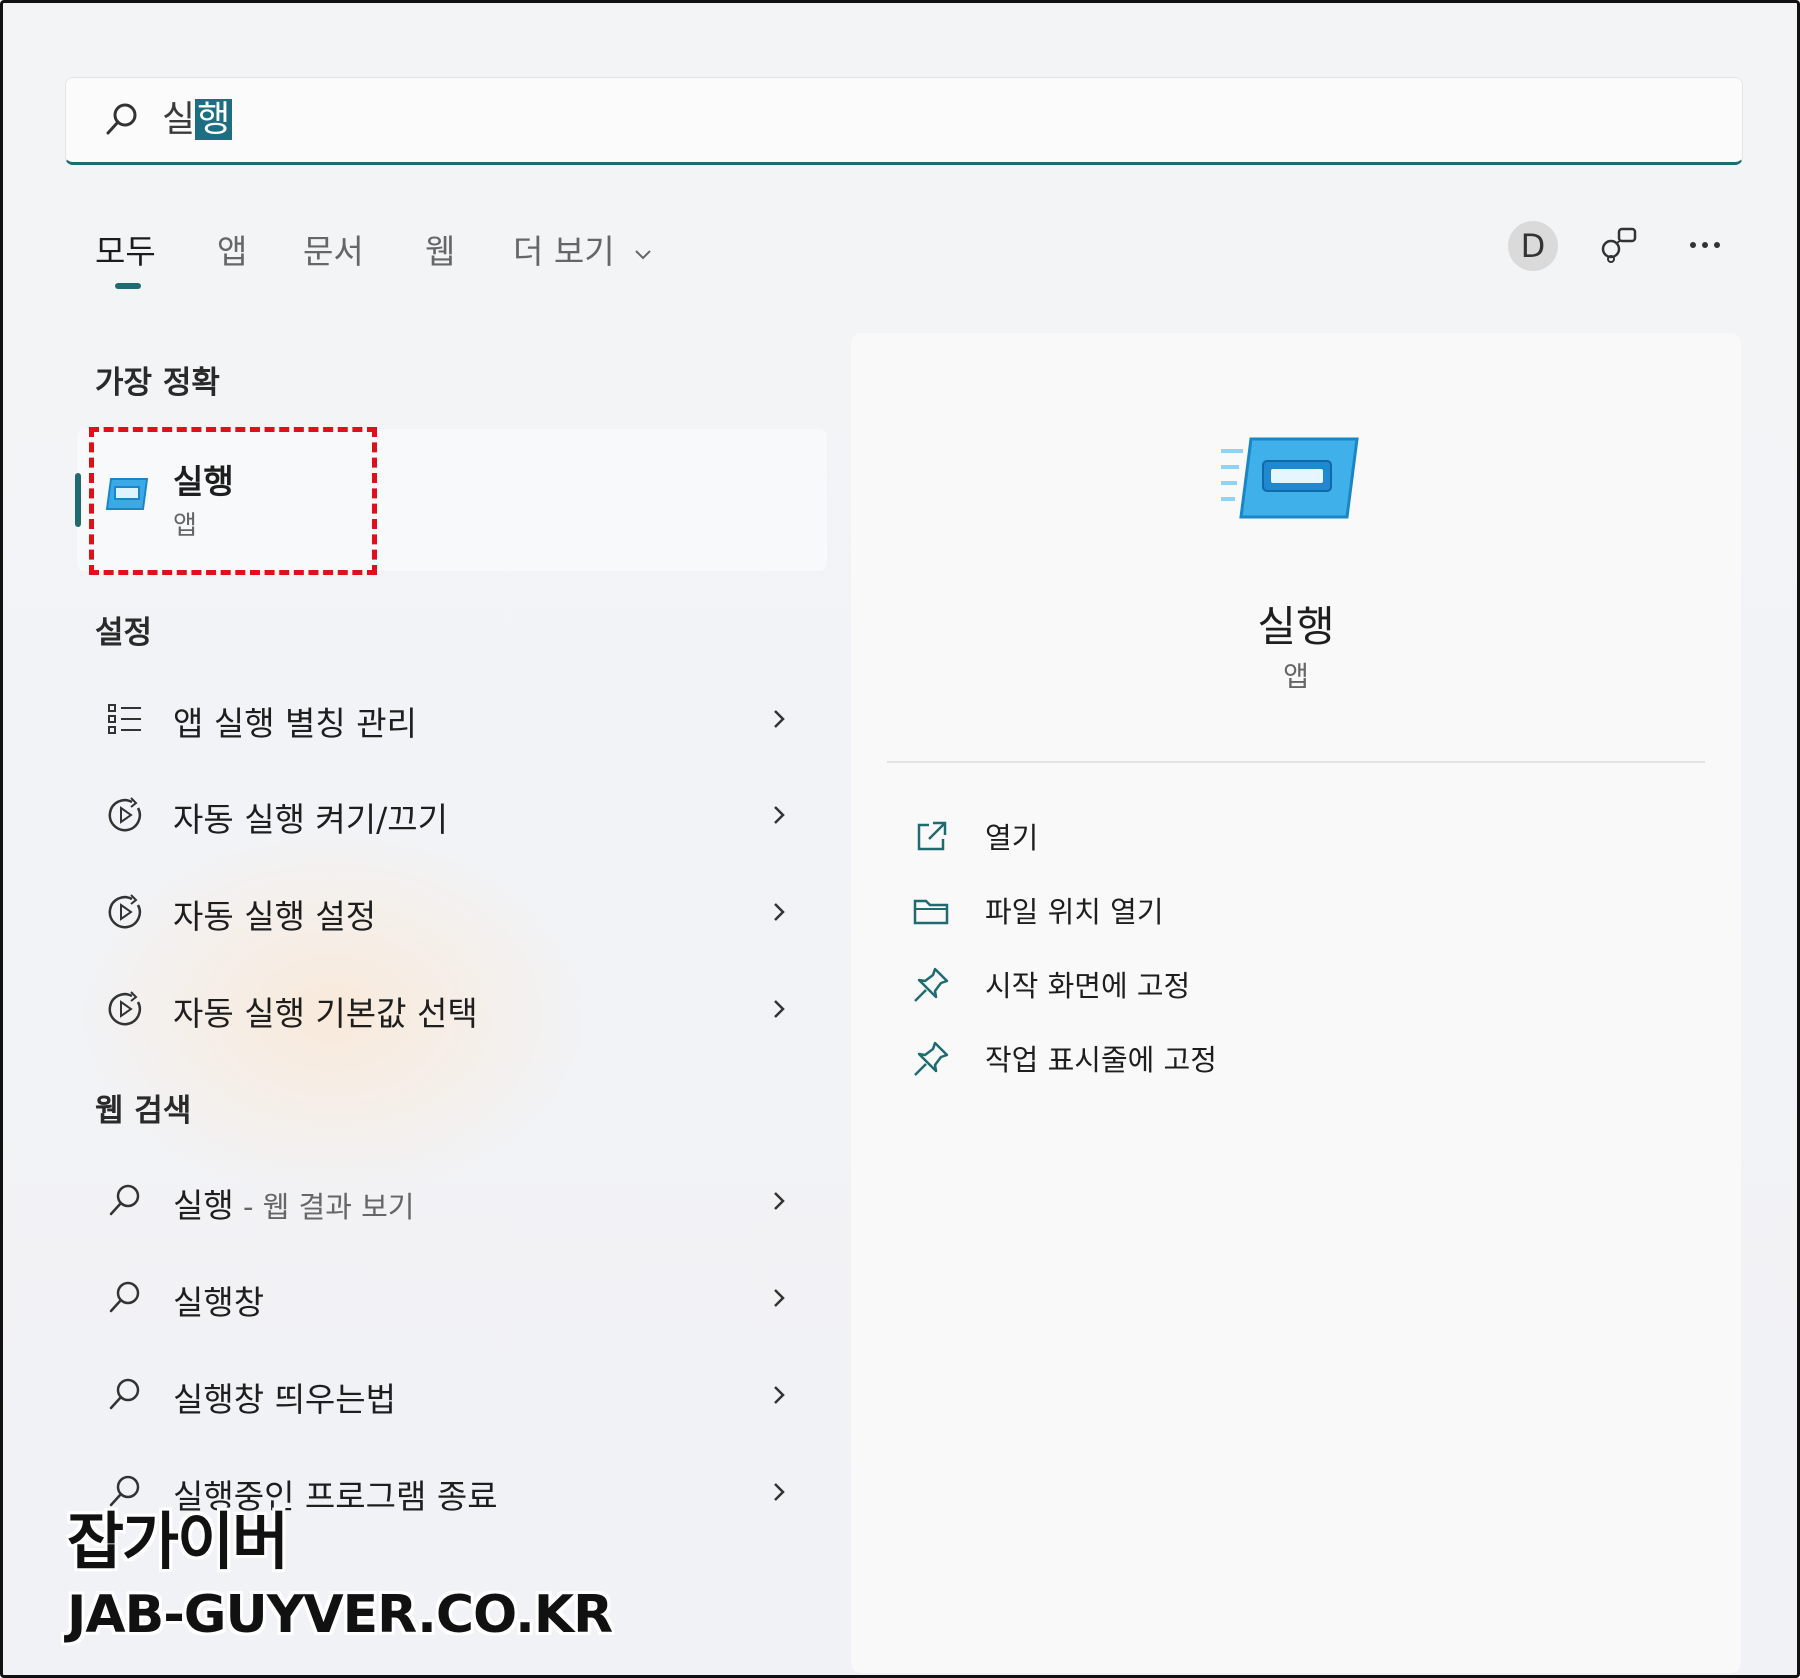 Image resolution: width=1800 pixels, height=1678 pixels. What do you see at coordinates (219, 1302) in the screenshot?
I see `web-item-label: 실행창` at bounding box center [219, 1302].